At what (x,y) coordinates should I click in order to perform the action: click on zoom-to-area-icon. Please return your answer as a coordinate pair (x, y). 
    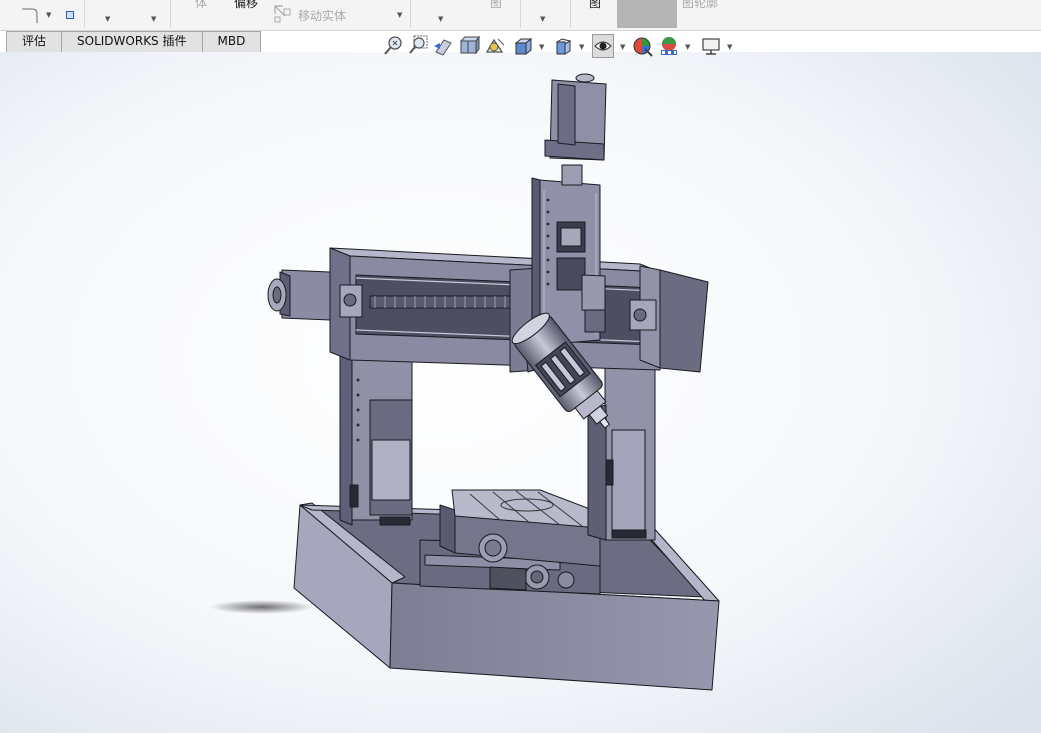
    Looking at the image, I should click on (418, 44).